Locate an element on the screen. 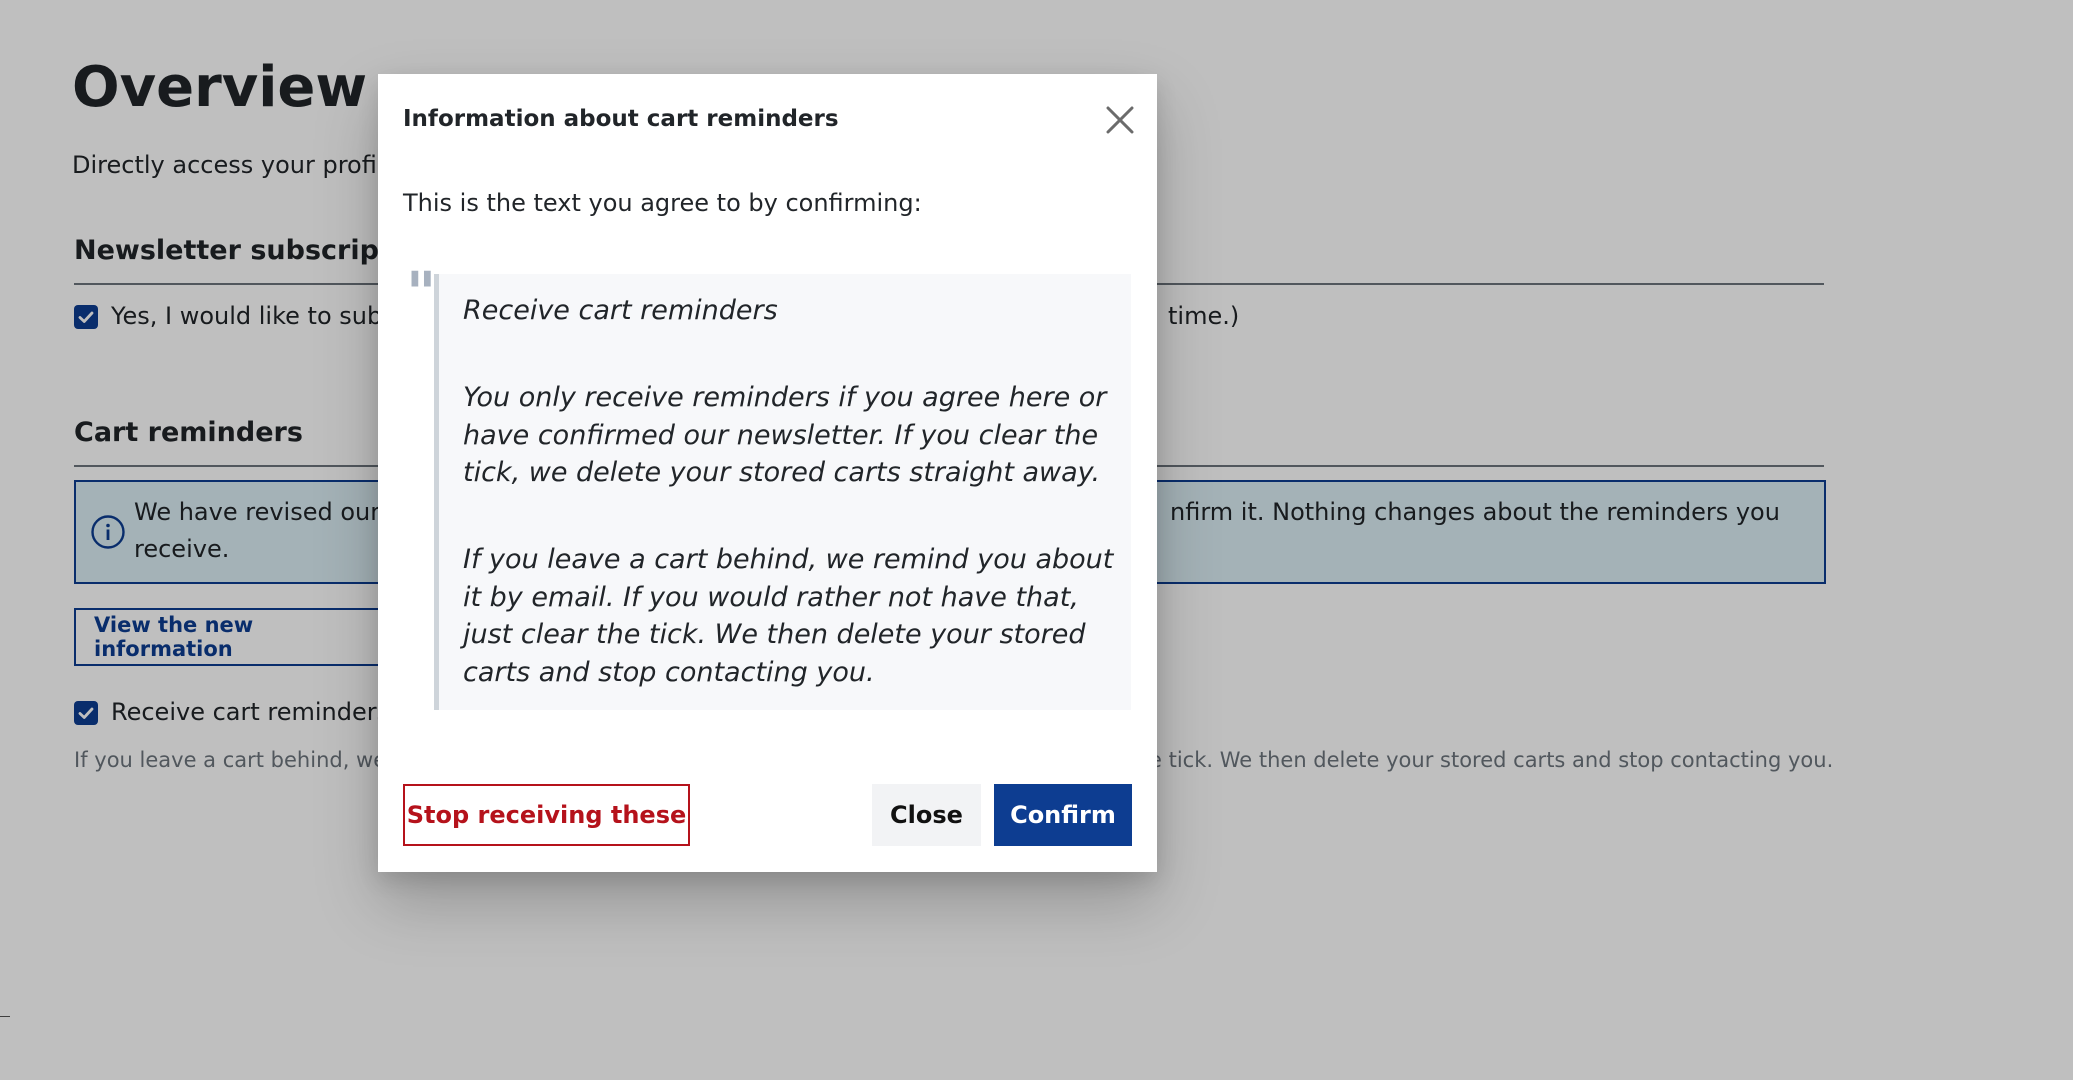 The height and width of the screenshot is (1080, 2073). dialog-close-button is located at coordinates (1120, 120).